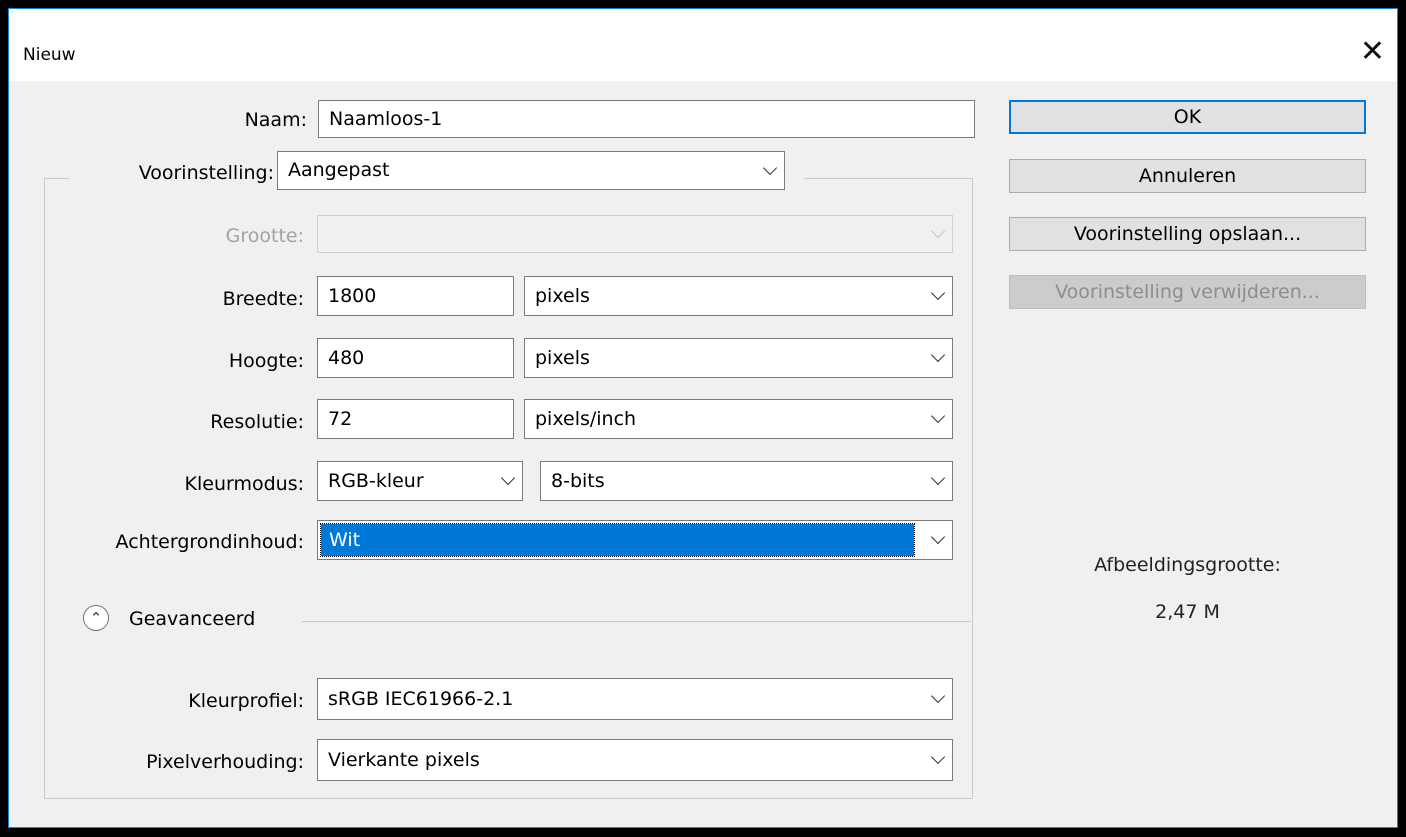 This screenshot has width=1406, height=837. Describe the element at coordinates (257, 422) in the screenshot. I see `resolutie-label: Resolutie:` at that location.